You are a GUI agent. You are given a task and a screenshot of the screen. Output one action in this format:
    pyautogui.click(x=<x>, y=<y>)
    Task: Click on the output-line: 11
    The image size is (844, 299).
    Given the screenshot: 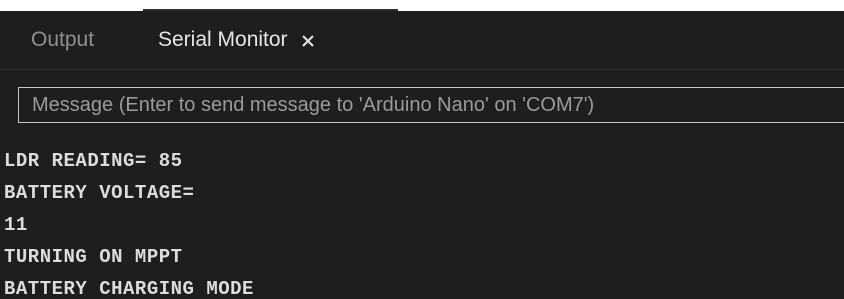 What is the action you would take?
    pyautogui.click(x=16, y=225)
    